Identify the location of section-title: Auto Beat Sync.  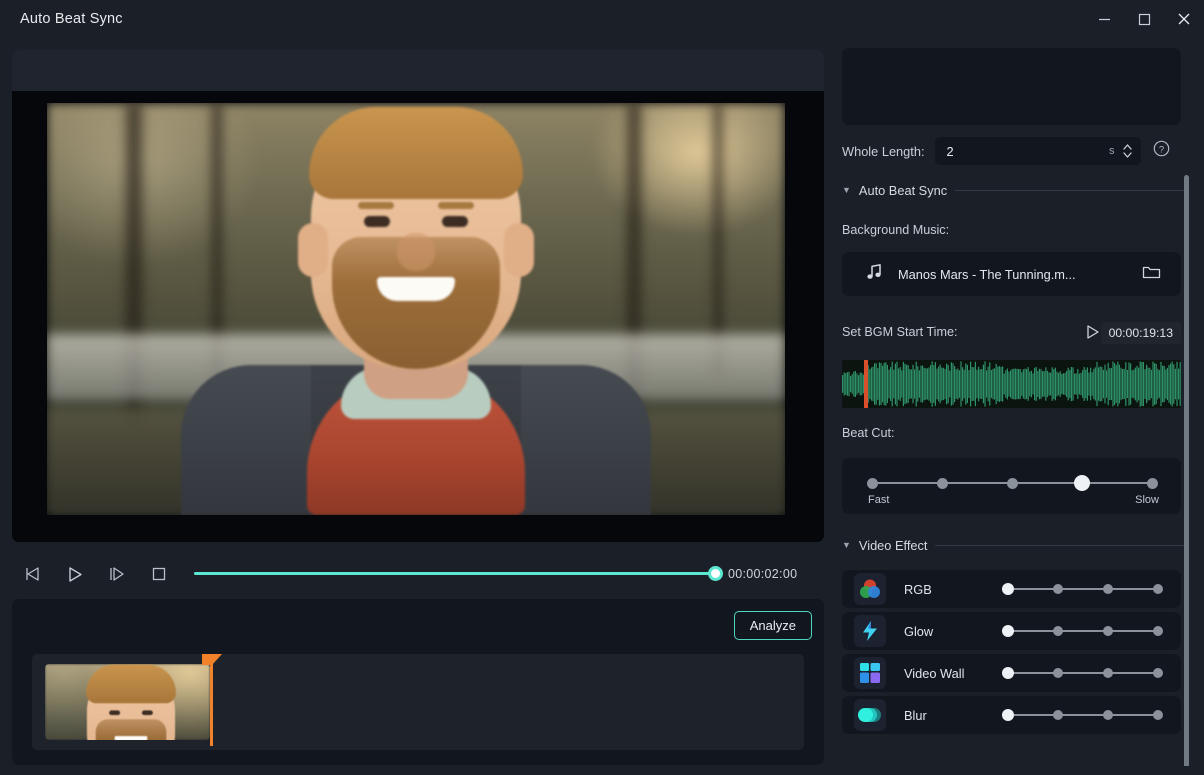
(903, 190).